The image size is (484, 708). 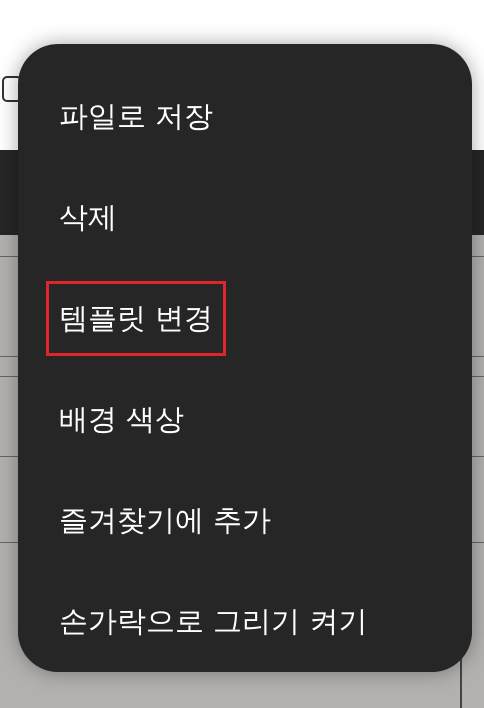 What do you see at coordinates (131, 116) in the screenshot?
I see `menu-item: 파일로 저장` at bounding box center [131, 116].